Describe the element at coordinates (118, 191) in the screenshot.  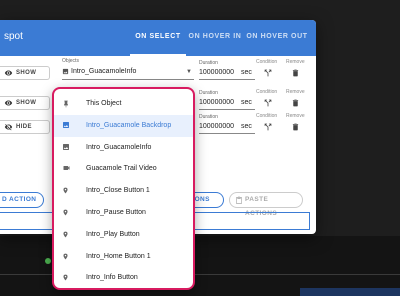
I see `menu-item-label: Intro_Close Button 1` at that location.